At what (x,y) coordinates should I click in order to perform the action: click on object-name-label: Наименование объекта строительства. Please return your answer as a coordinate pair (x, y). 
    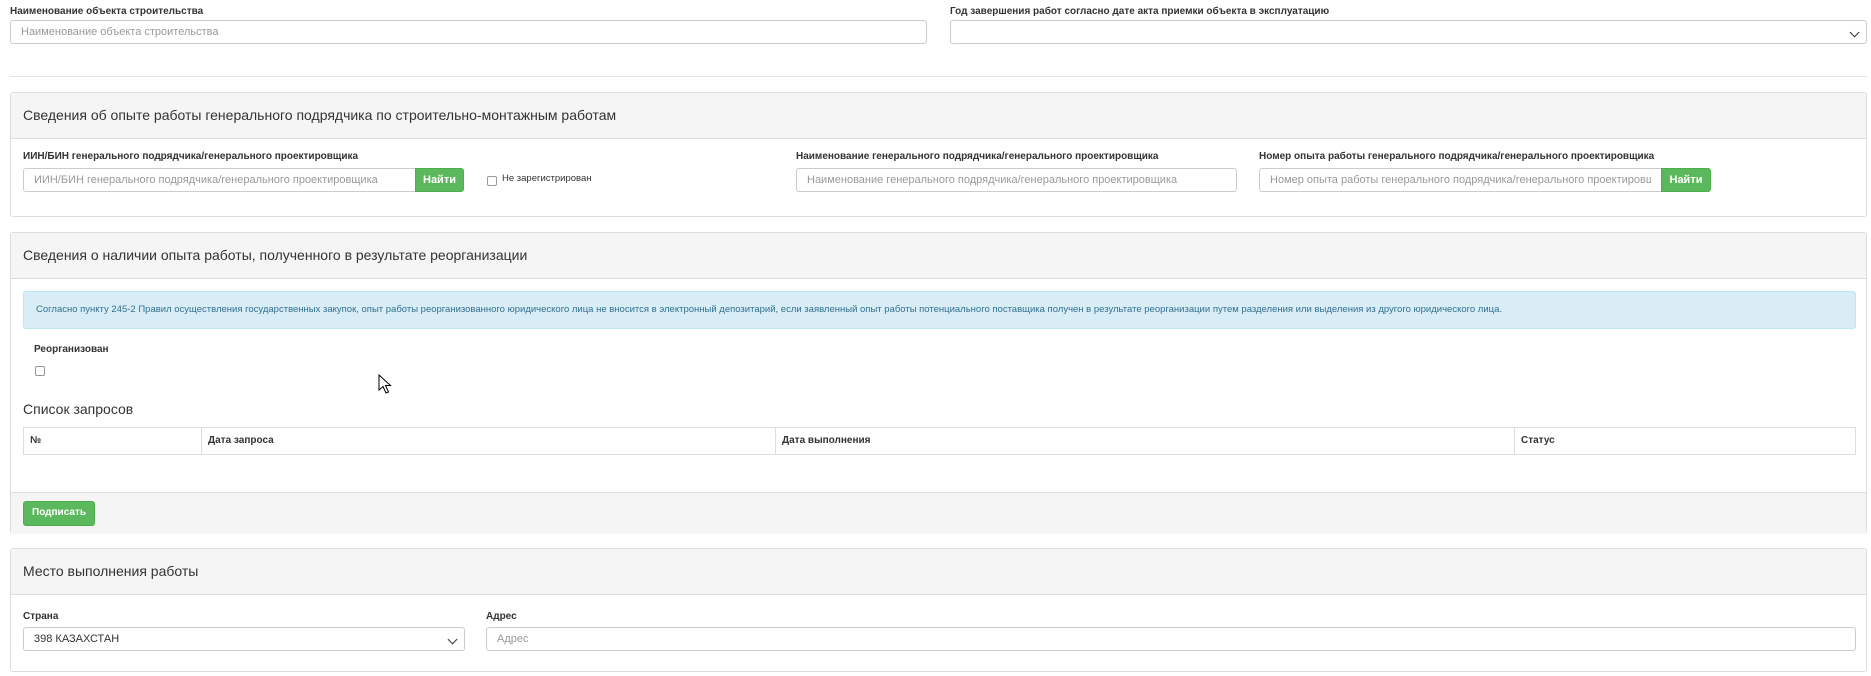
    Looking at the image, I should click on (107, 11).